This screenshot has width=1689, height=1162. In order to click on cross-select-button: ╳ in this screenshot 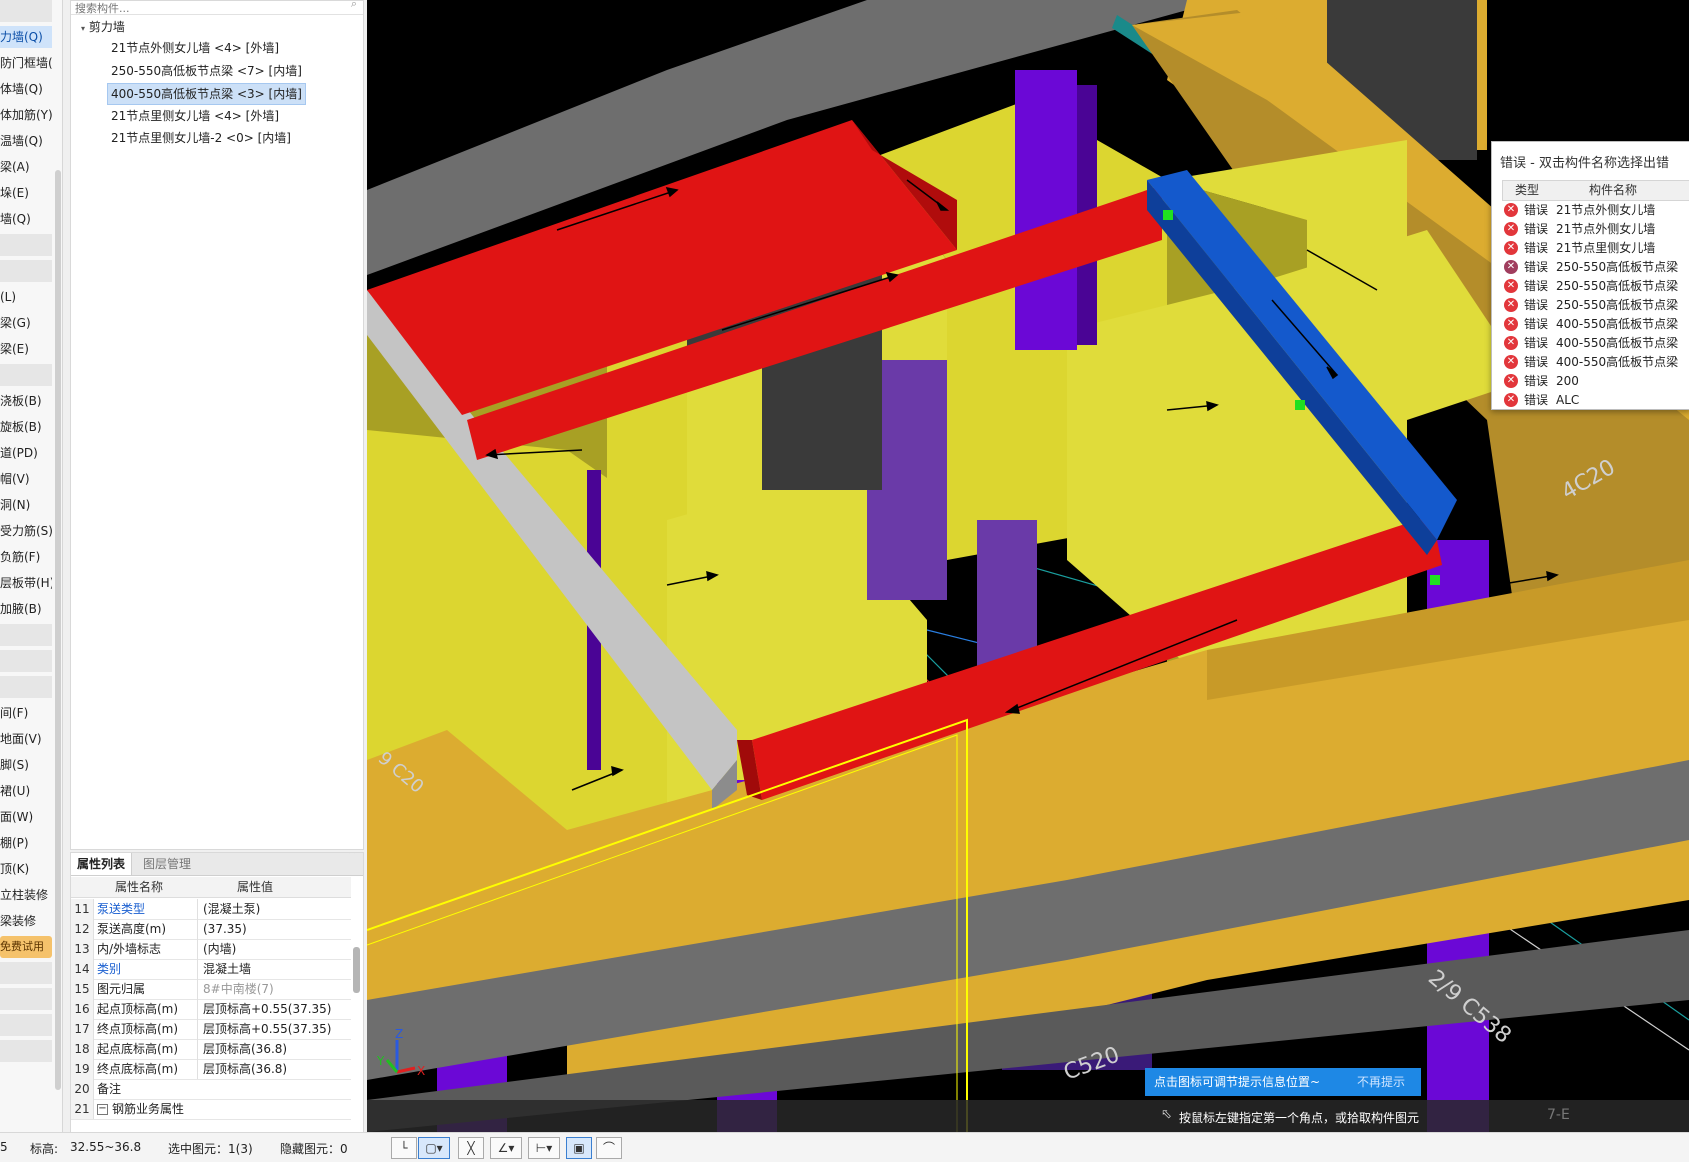, I will do `click(471, 1148)`.